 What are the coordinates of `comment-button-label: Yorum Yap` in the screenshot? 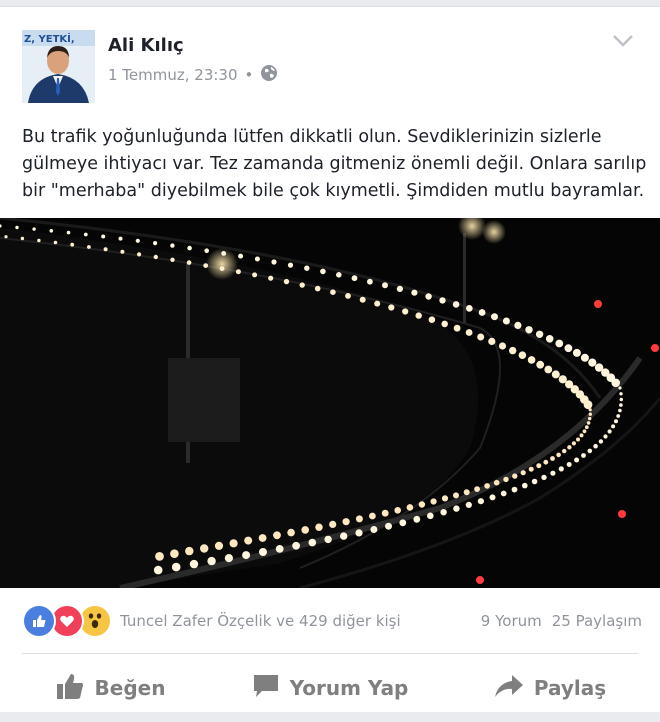 It's located at (349, 688).